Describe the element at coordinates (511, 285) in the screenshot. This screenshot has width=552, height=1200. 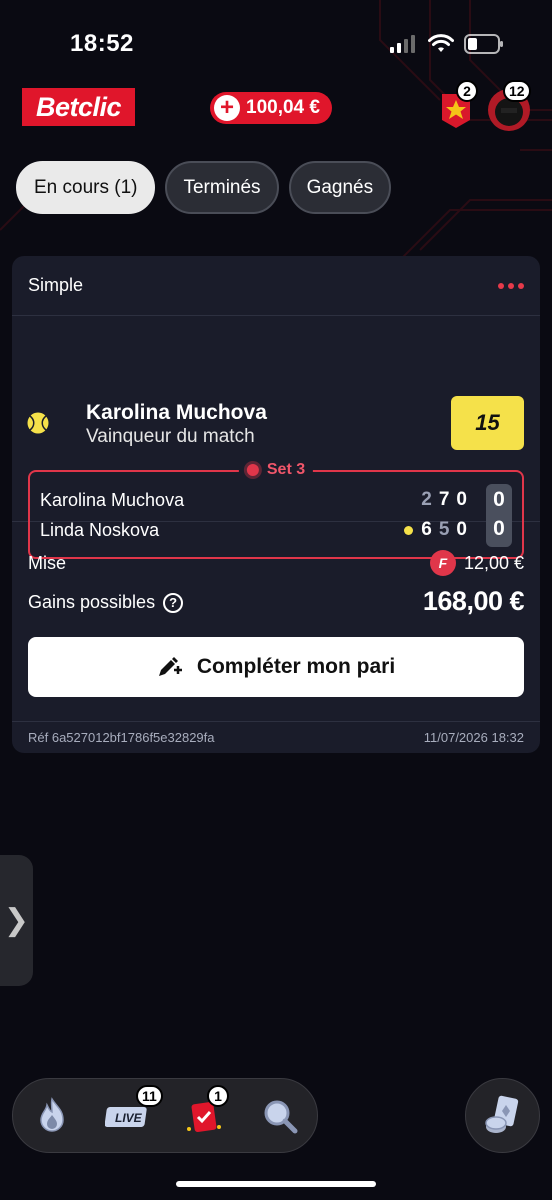
I see `more-options-icon` at that location.